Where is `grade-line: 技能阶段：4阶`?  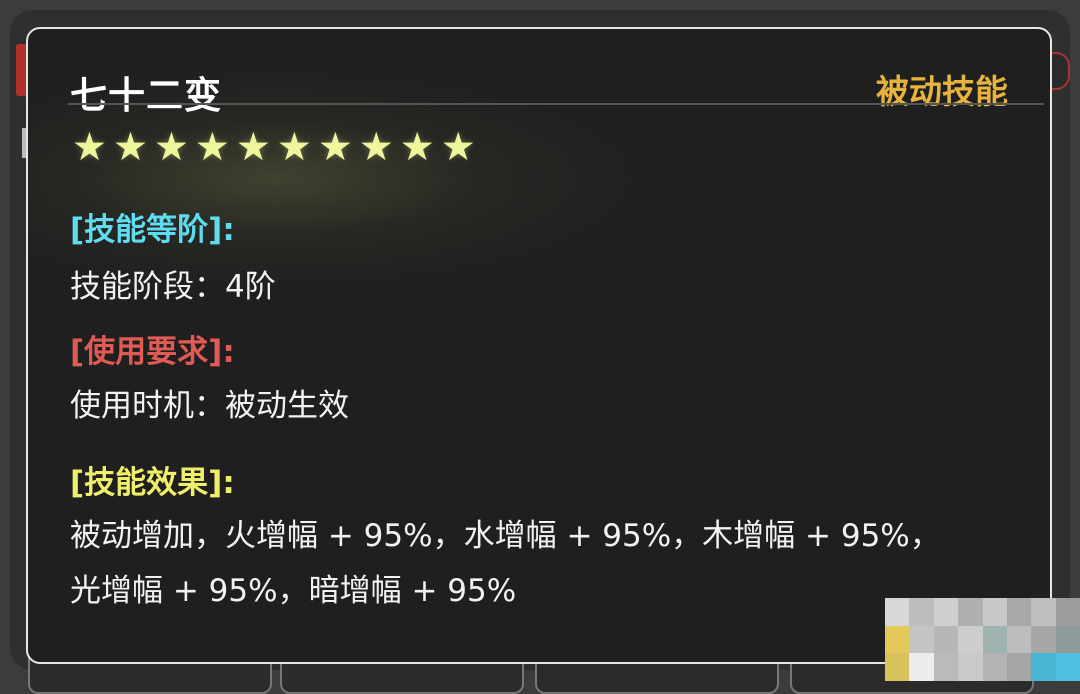
grade-line: 技能阶段：4阶 is located at coordinates (173, 283).